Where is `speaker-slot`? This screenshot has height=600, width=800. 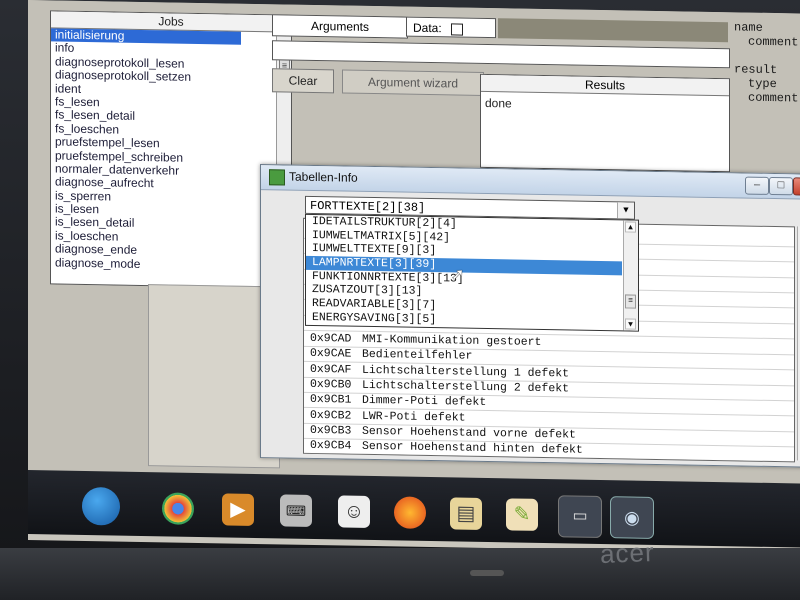
speaker-slot is located at coordinates (487, 573).